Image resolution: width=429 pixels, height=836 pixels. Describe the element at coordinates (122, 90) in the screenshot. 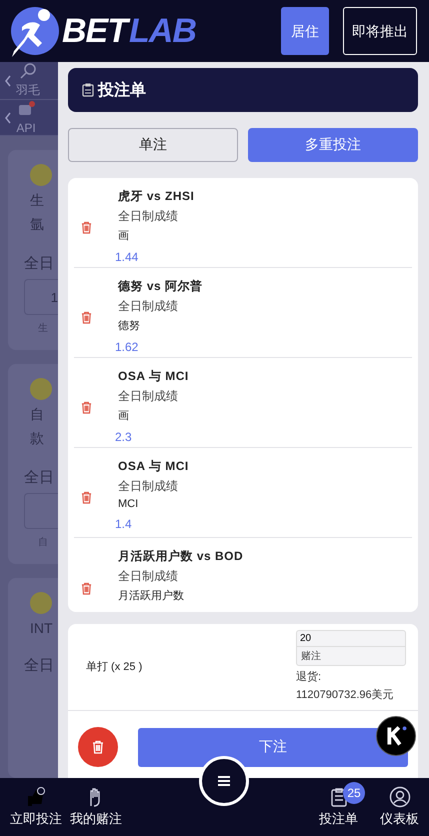

I see `betslip-title: 投注单` at that location.